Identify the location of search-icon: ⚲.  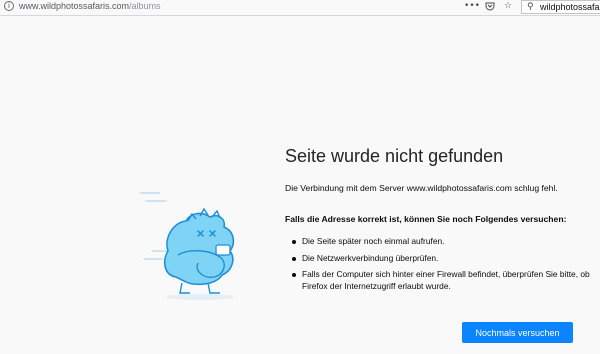
(530, 7).